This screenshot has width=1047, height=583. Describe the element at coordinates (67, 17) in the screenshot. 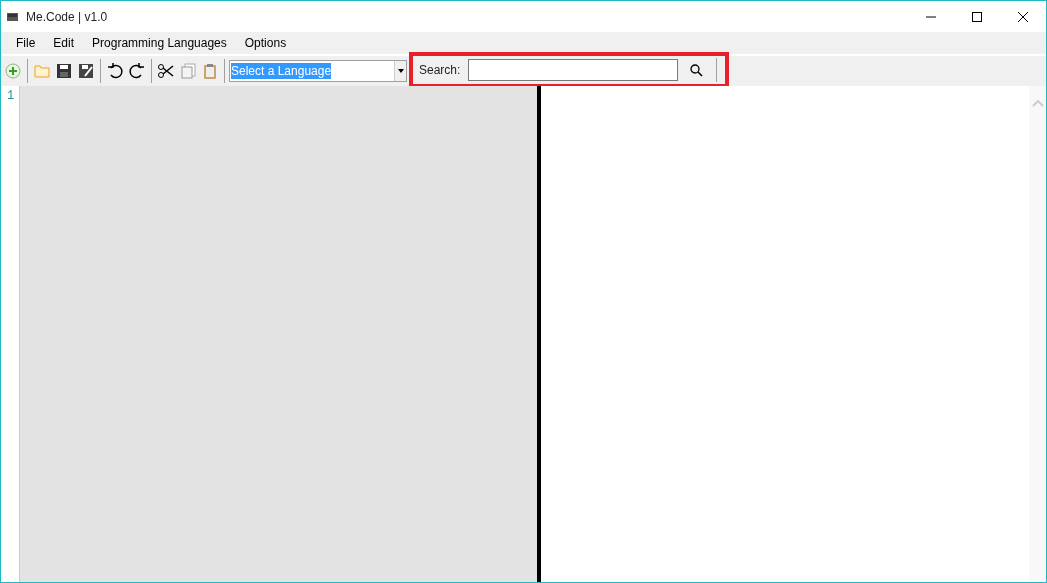

I see `window-title: Me.Code | v1.0` at that location.